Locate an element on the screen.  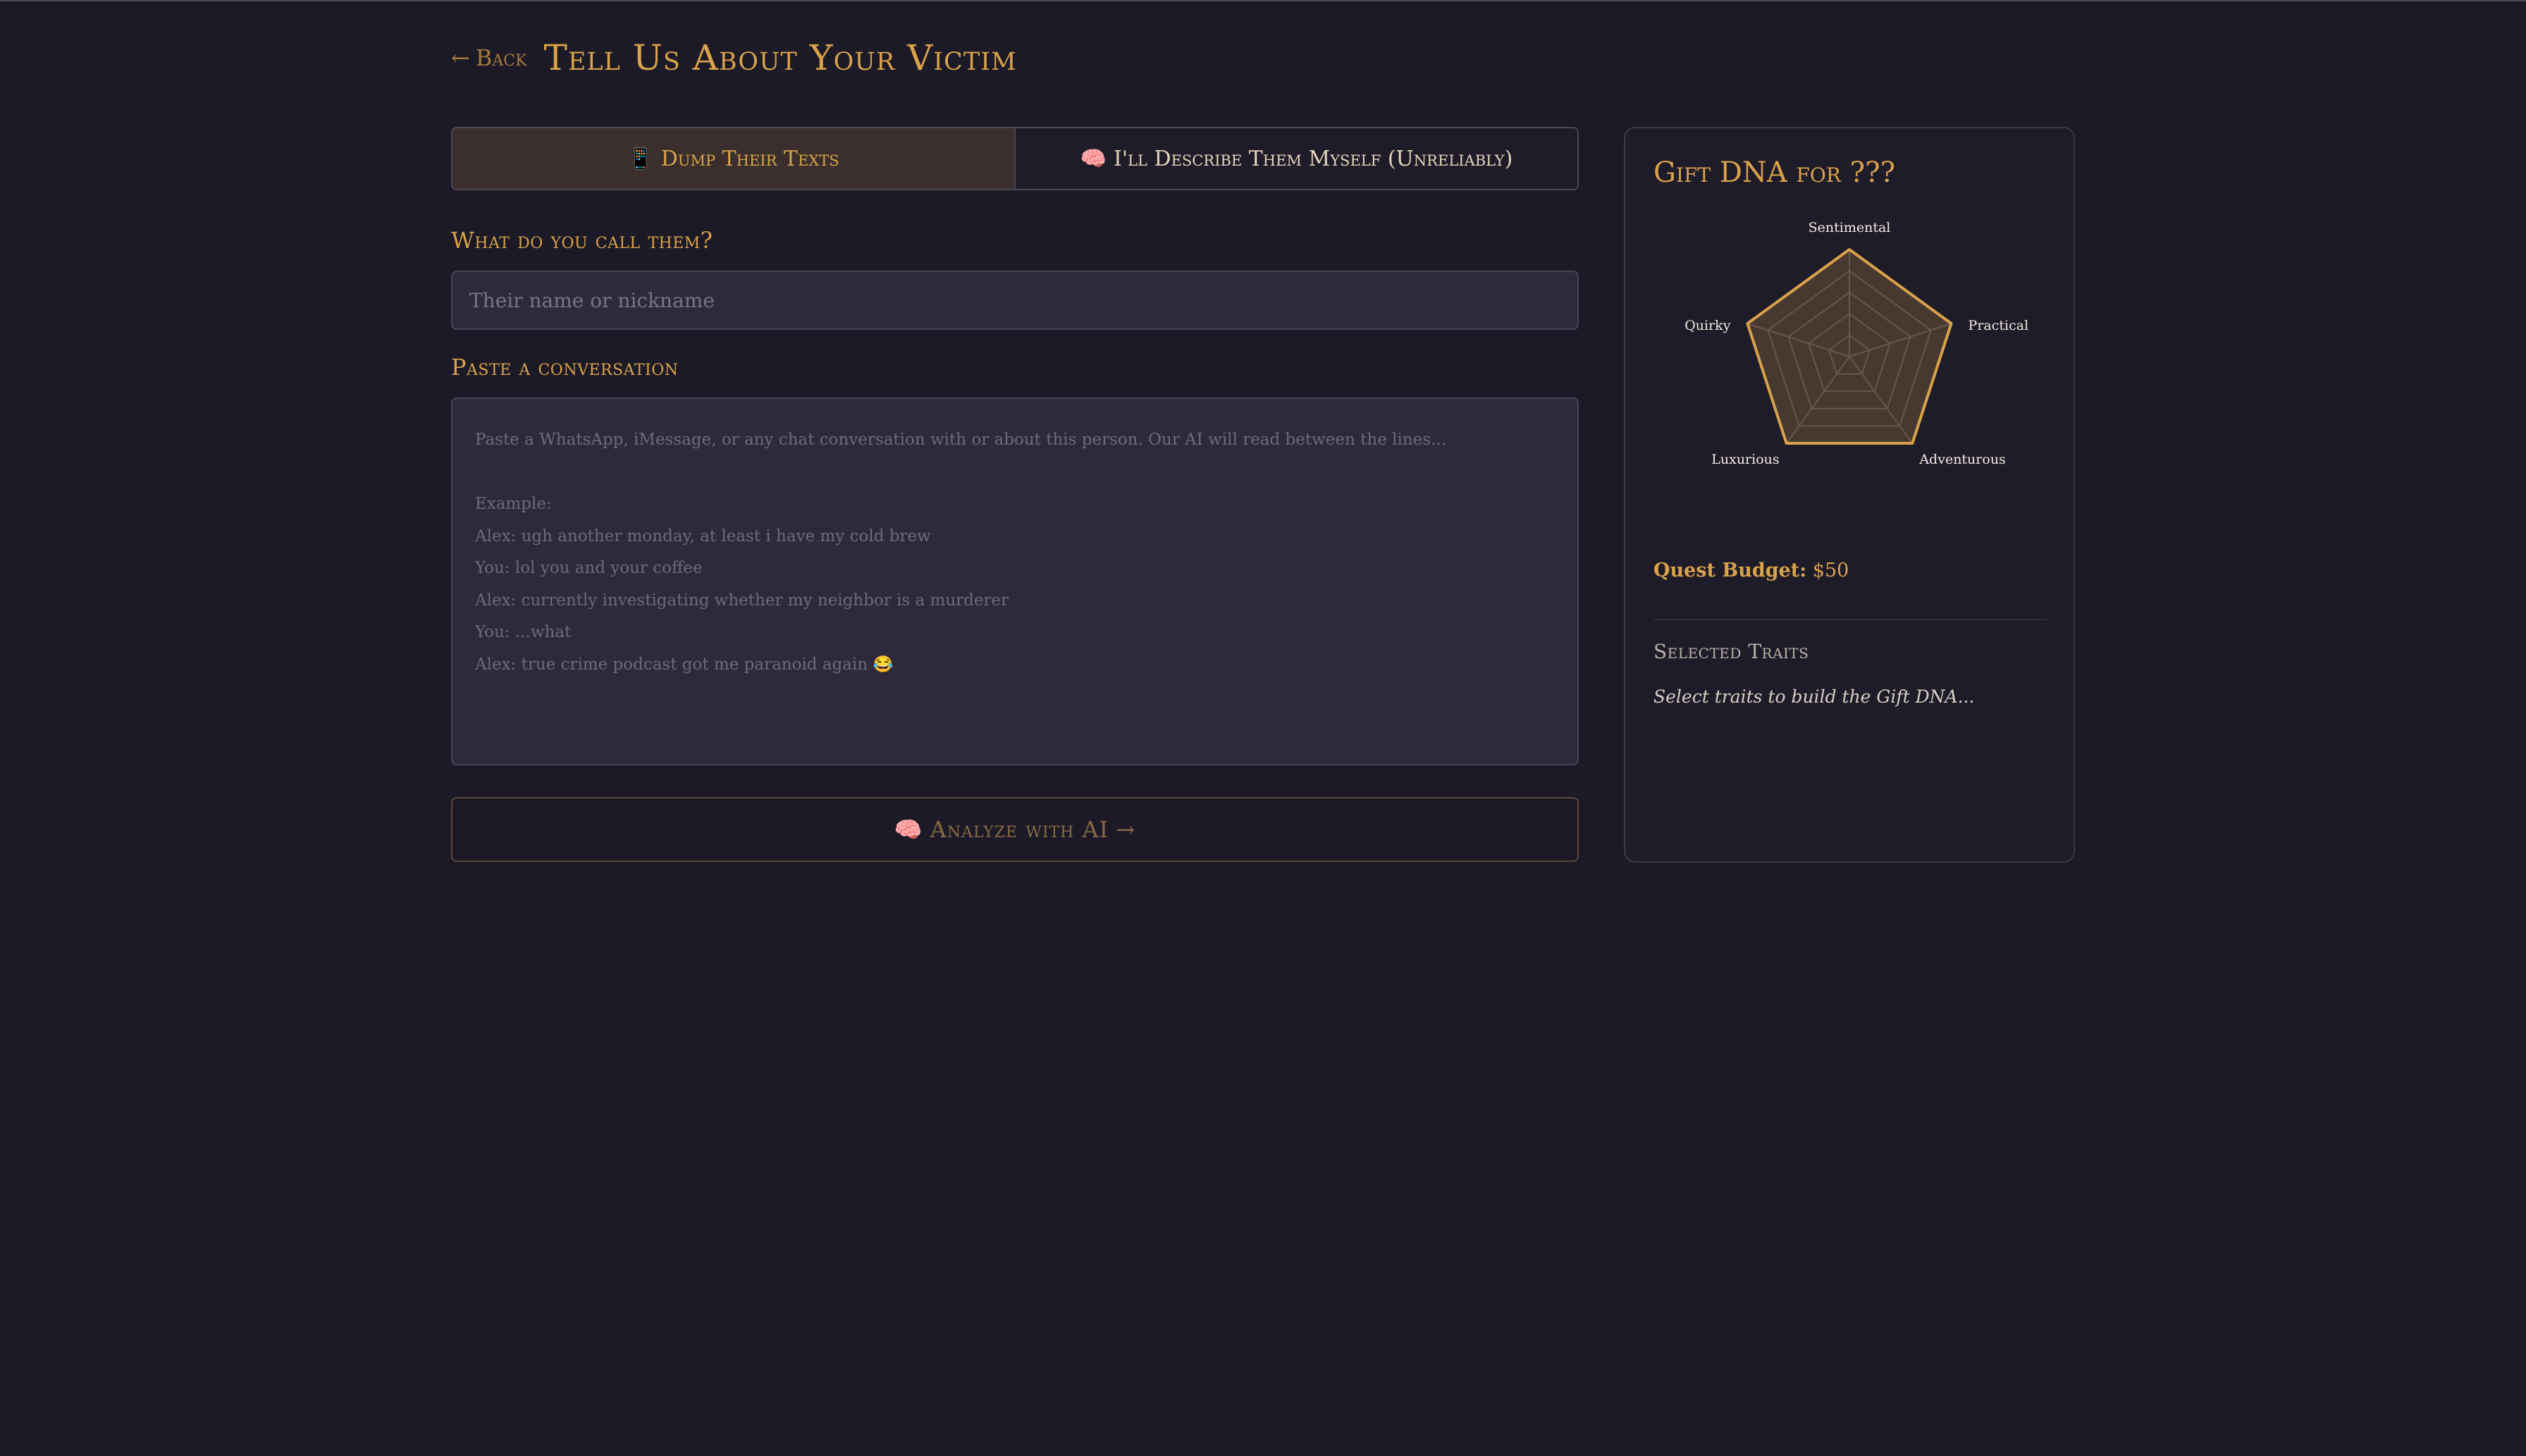
back-label: Back is located at coordinates (501, 57).